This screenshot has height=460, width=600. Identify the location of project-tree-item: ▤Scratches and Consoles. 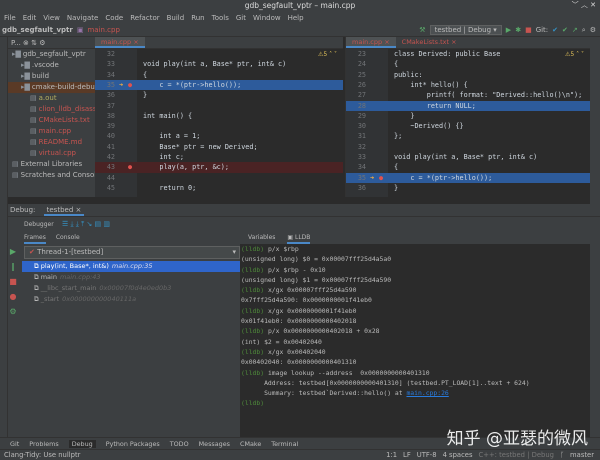
(51, 175).